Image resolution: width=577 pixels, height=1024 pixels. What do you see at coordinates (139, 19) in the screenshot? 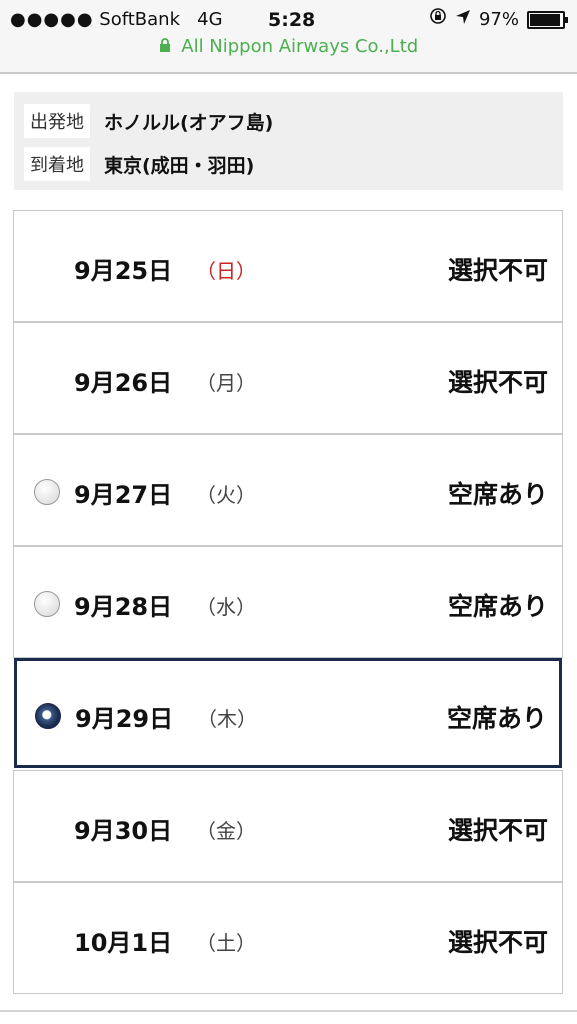
I see `carrier-name: SoftBank` at bounding box center [139, 19].